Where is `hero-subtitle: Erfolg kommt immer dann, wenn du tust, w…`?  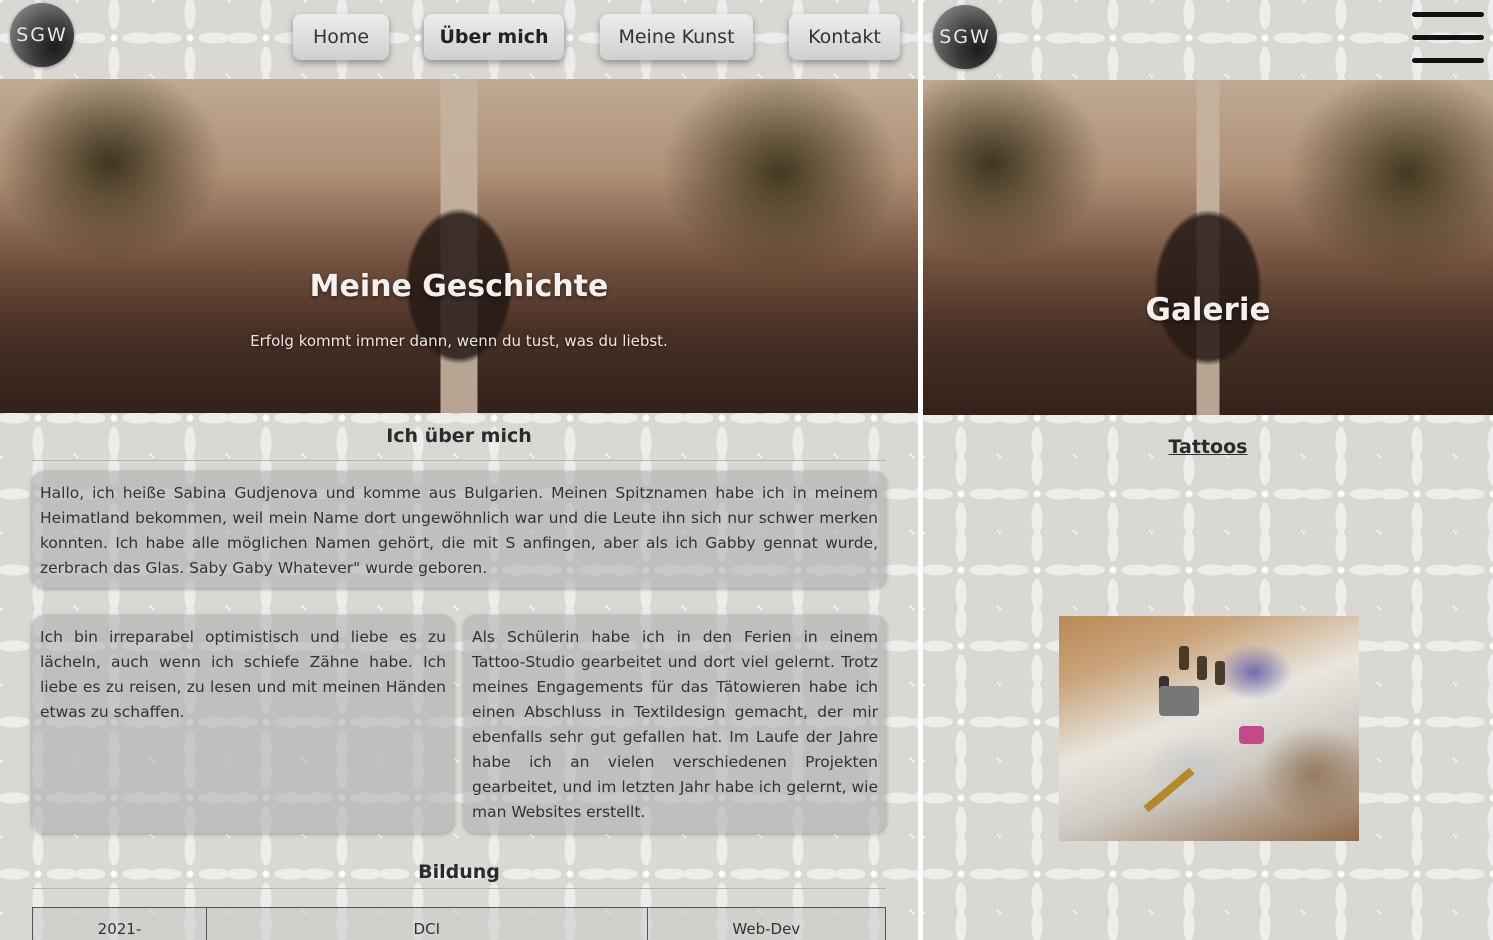
hero-subtitle: Erfolg kommt immer dann, wenn du tust, w… is located at coordinates (459, 341).